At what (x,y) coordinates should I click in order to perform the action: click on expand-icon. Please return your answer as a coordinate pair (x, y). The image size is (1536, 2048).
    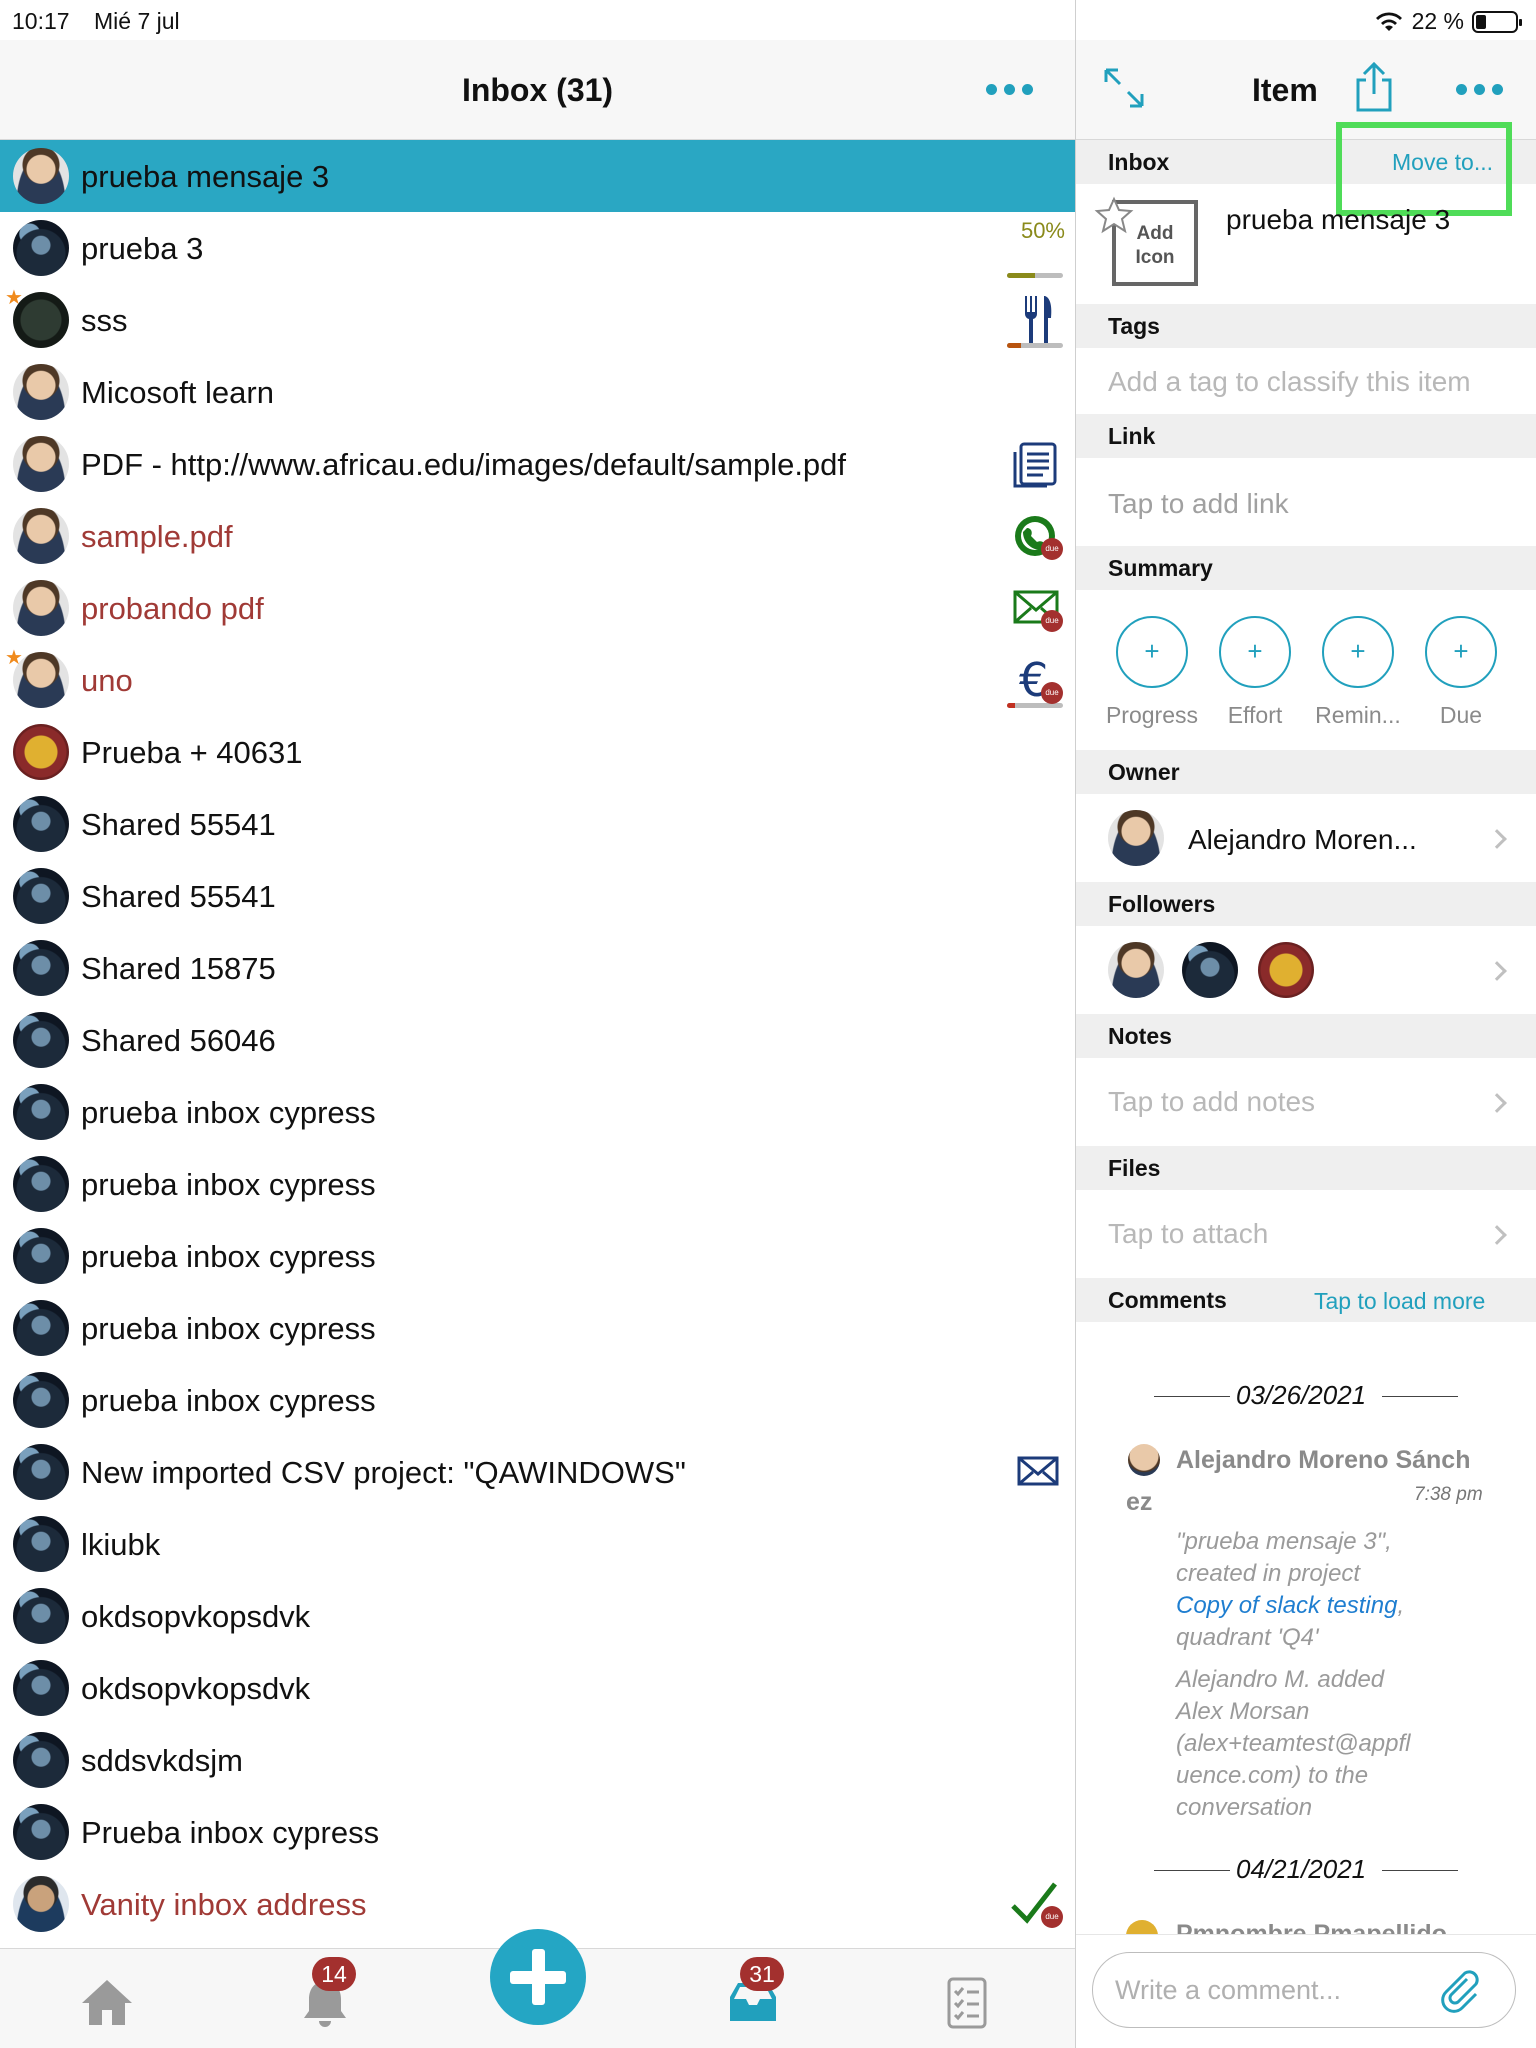
    Looking at the image, I should click on (1124, 88).